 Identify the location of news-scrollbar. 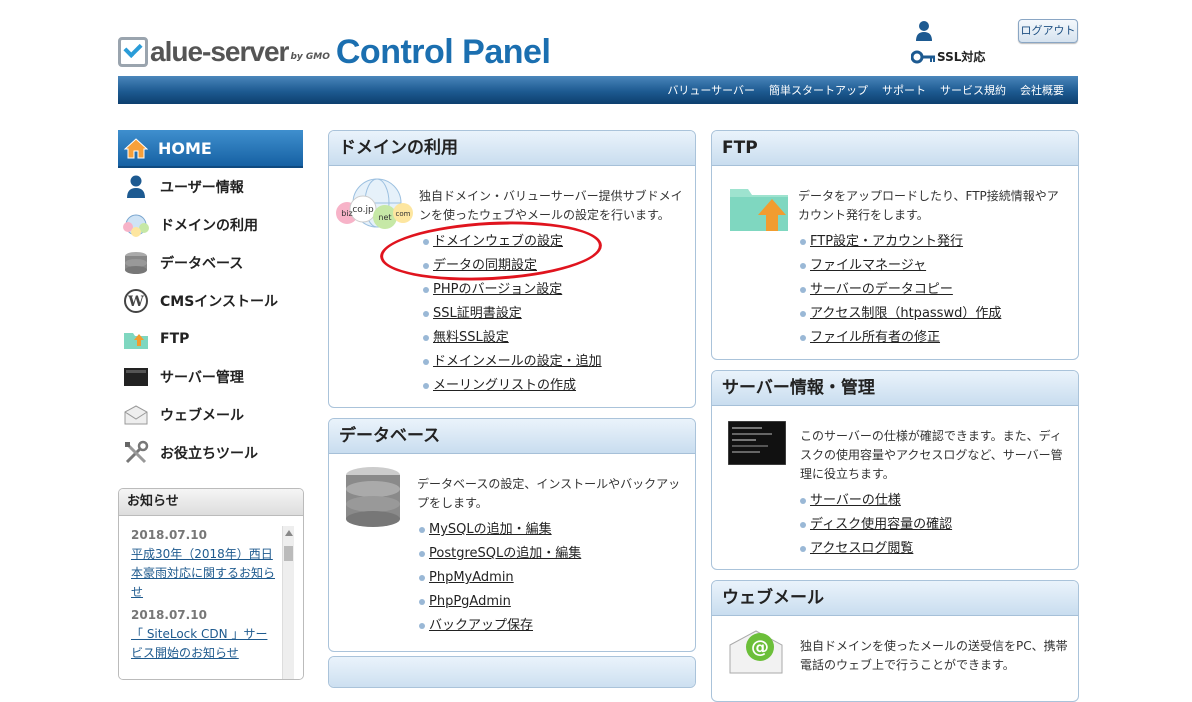
(288, 602).